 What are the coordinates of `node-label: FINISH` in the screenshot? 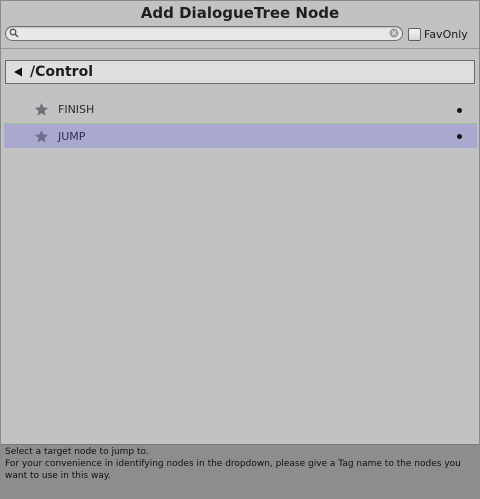 It's located at (76, 109).